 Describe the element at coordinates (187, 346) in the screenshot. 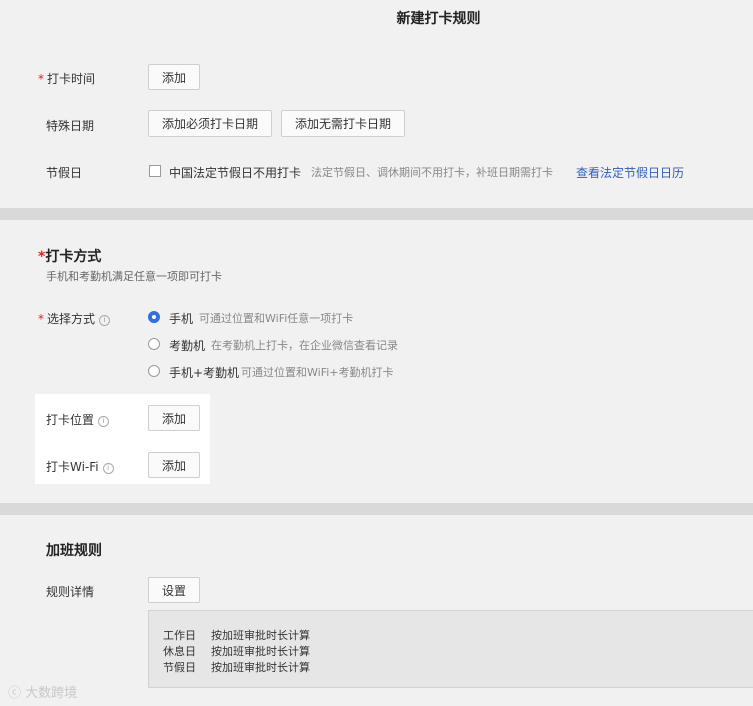

I see `option-machine-name: 考勤机` at that location.